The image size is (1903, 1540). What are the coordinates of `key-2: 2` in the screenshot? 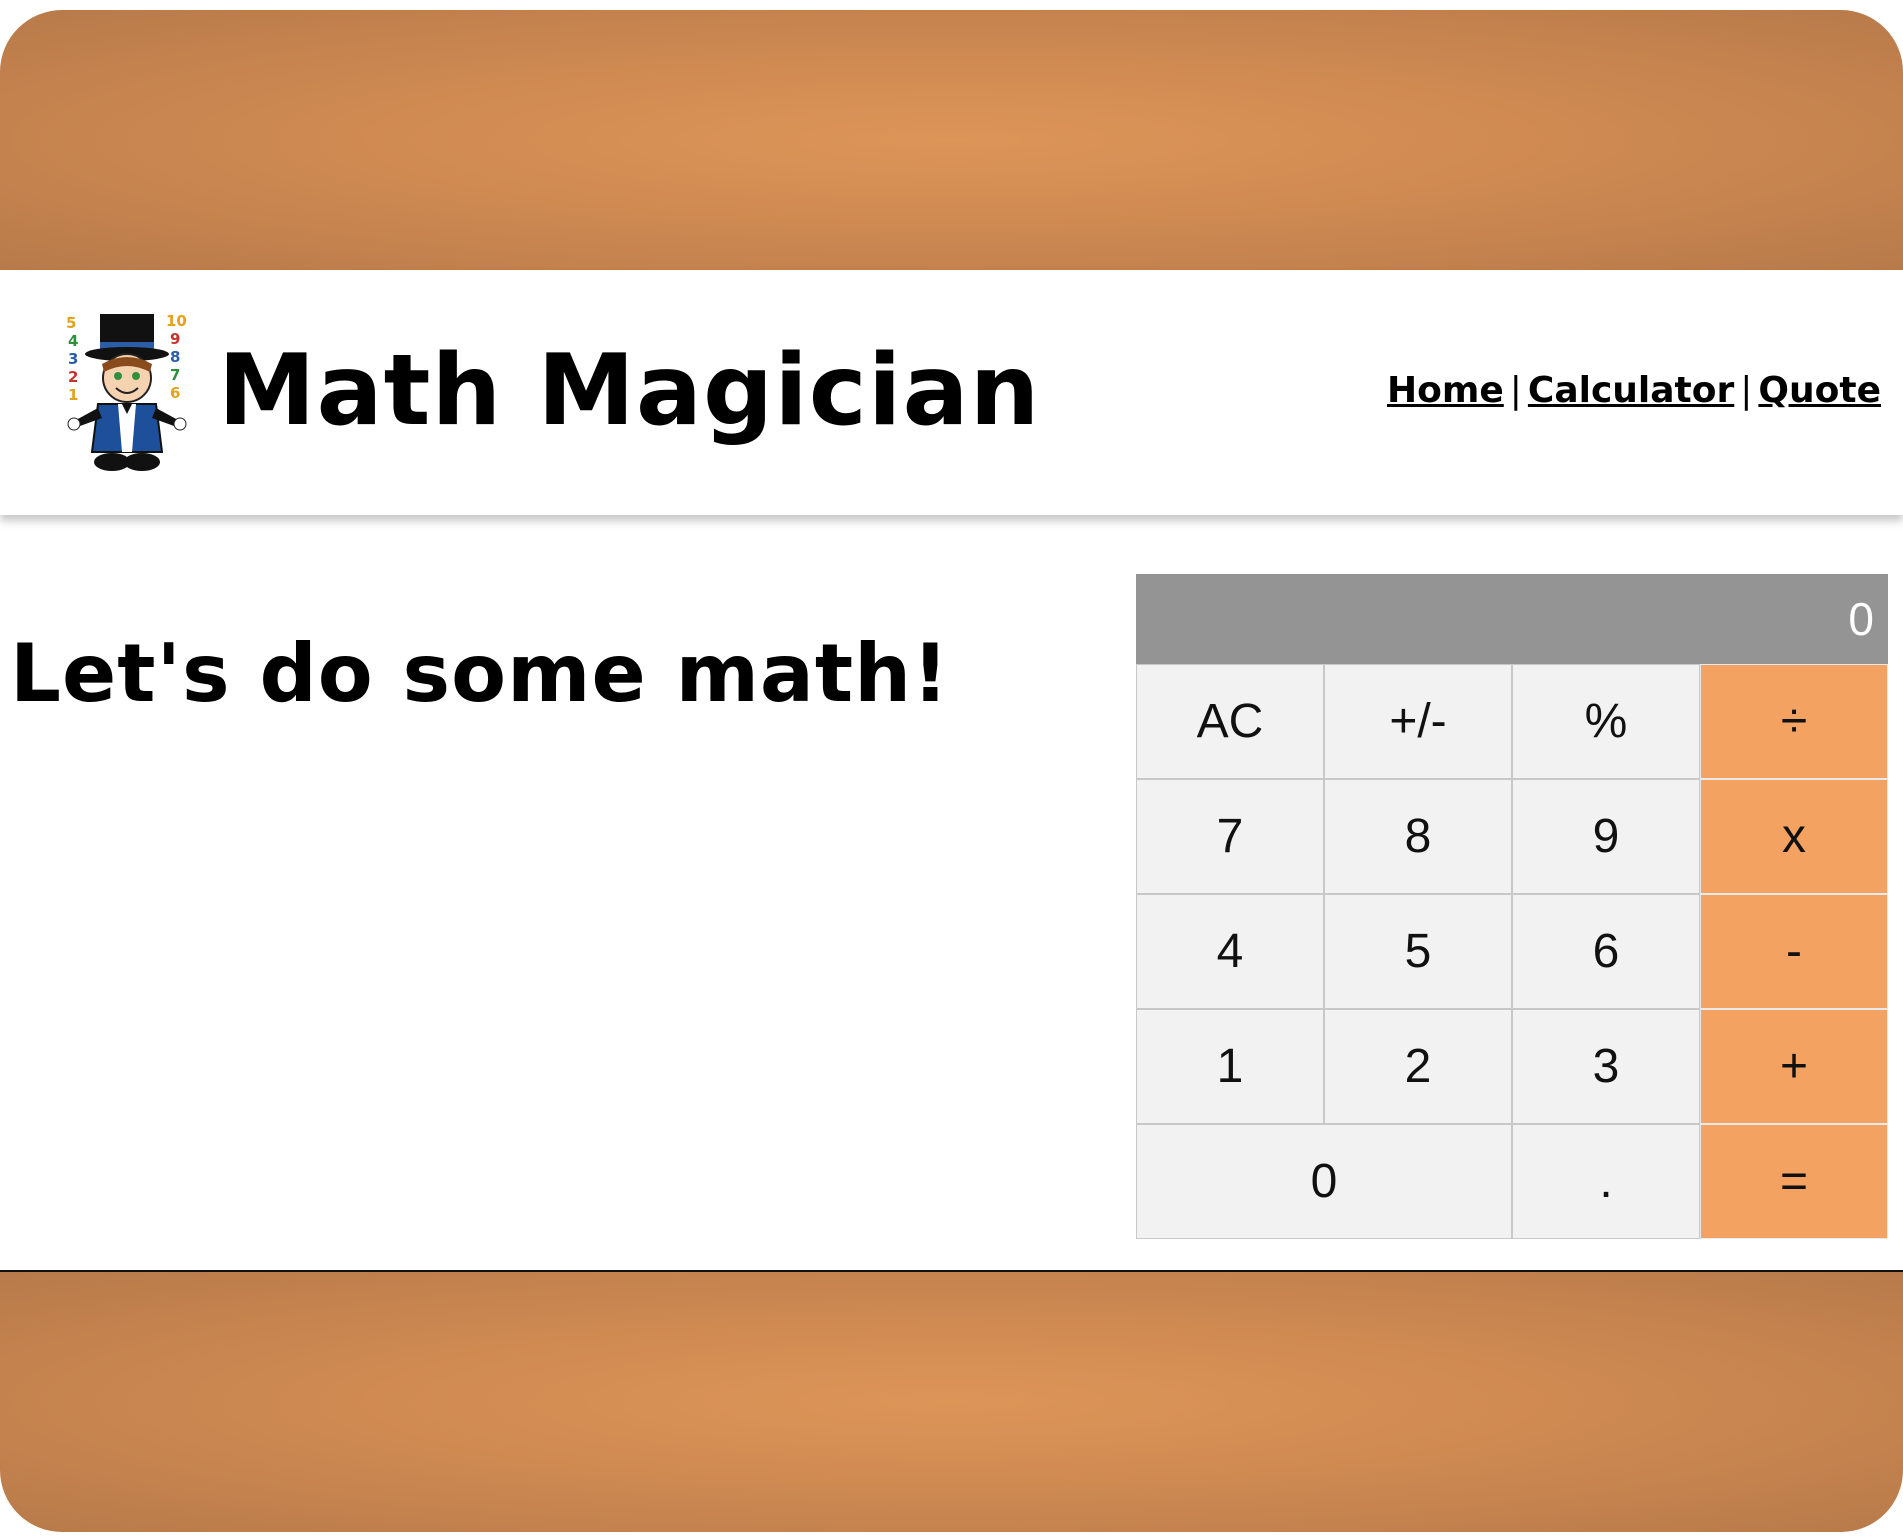 It's located at (1418, 1066).